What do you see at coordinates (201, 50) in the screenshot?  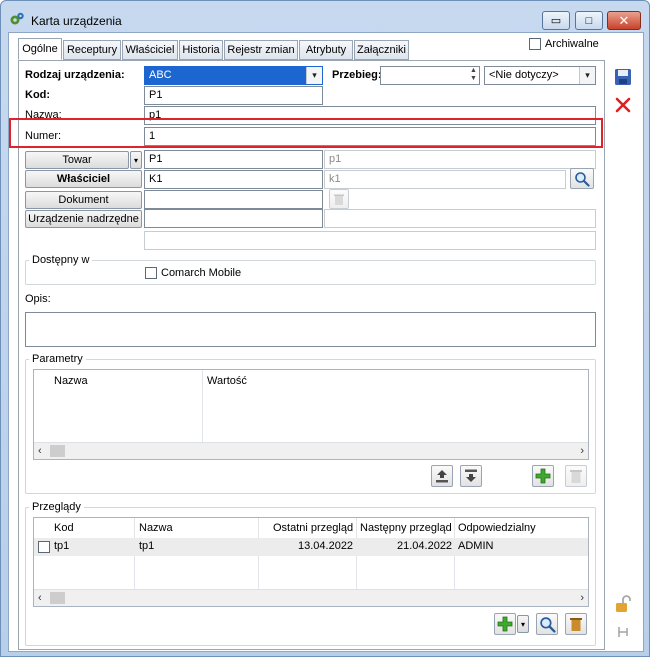 I see `tab-historia: Historia` at bounding box center [201, 50].